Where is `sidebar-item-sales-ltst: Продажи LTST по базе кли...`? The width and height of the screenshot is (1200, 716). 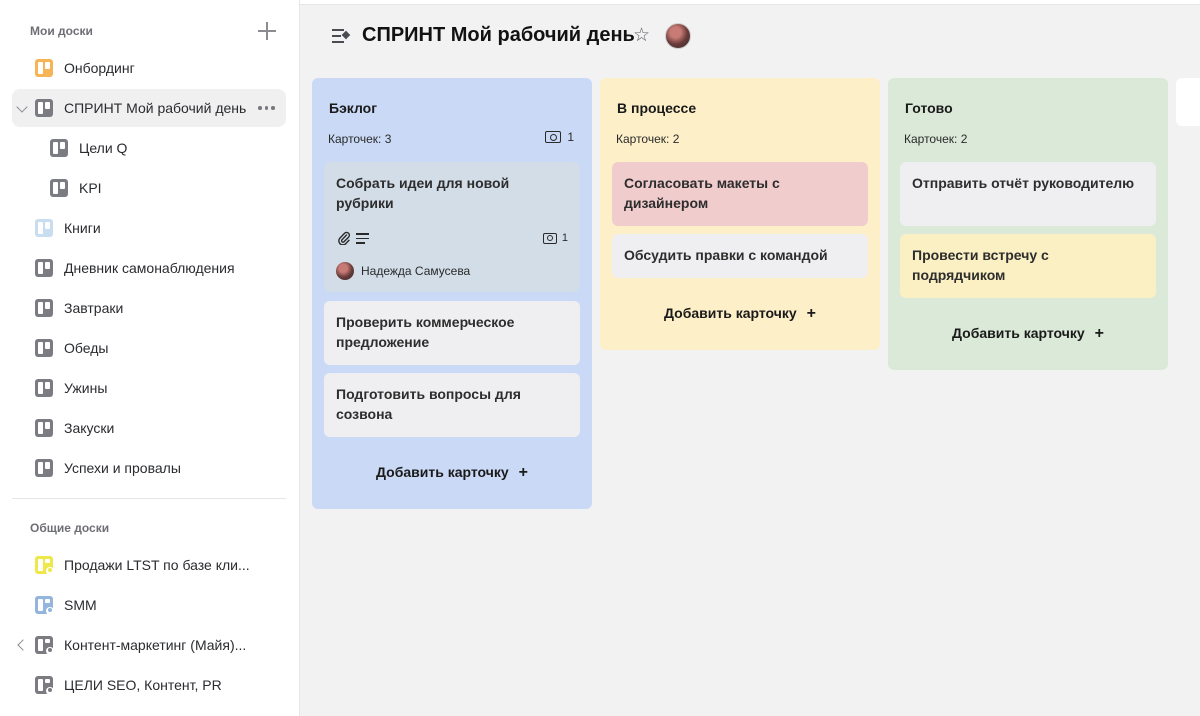
sidebar-item-sales-ltst: Продажи LTST по базе кли... is located at coordinates (149, 565).